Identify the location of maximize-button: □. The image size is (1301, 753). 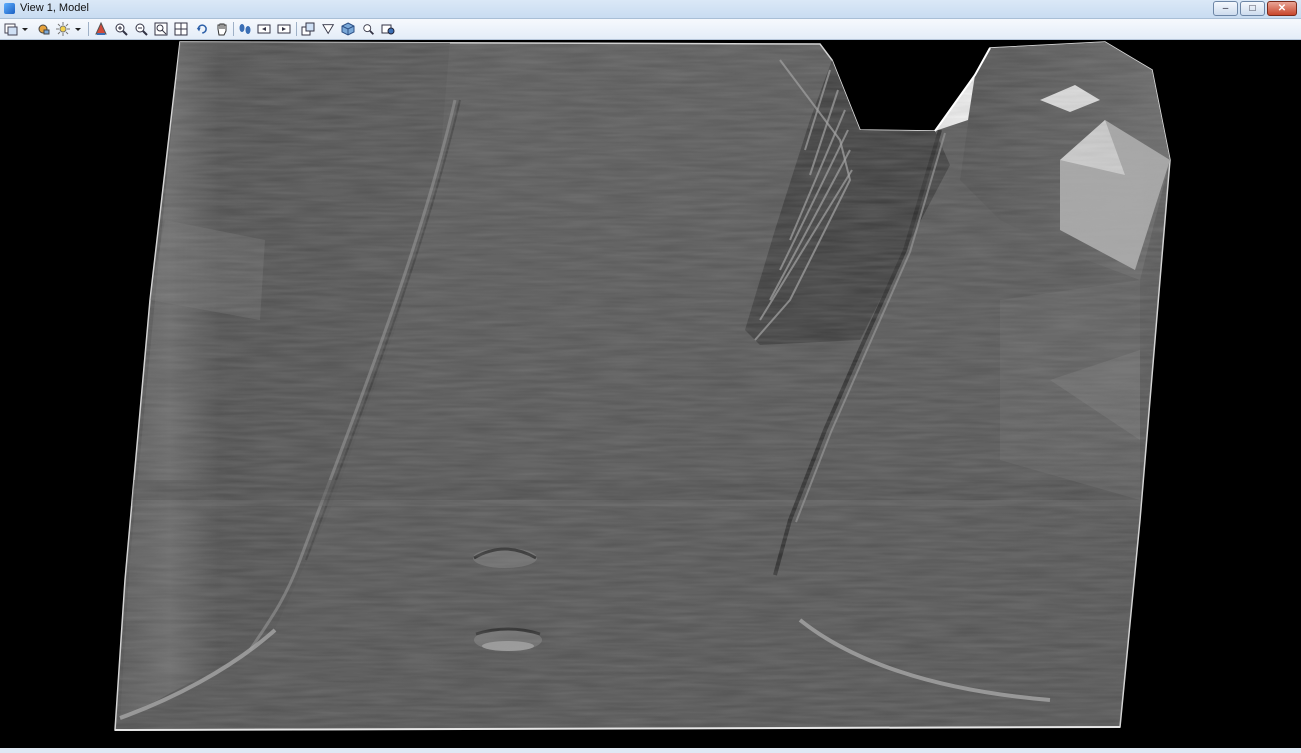
(1252, 8).